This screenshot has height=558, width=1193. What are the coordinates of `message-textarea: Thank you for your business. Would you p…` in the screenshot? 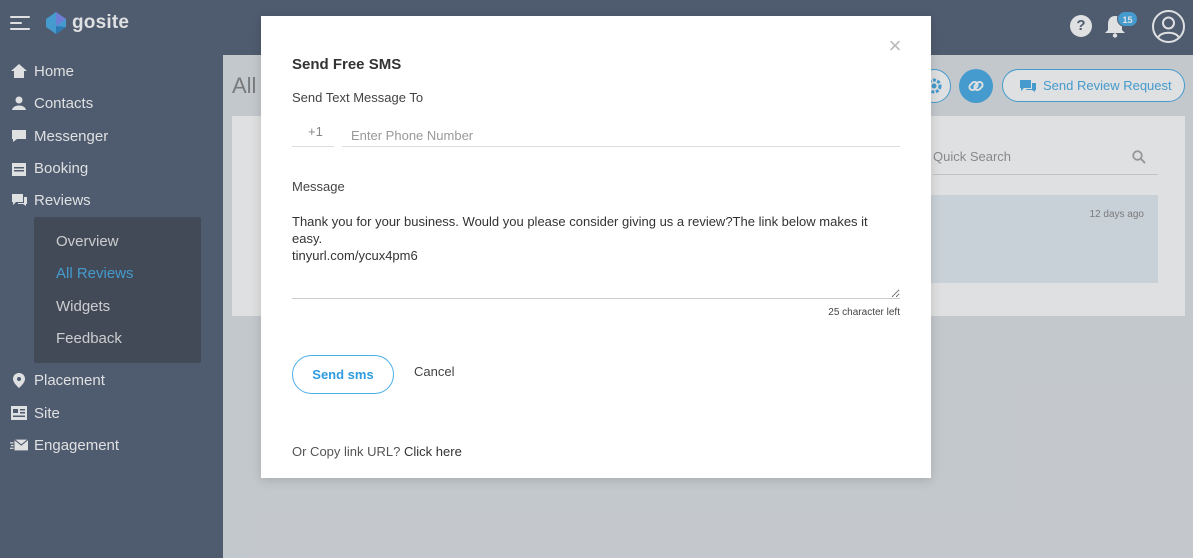 It's located at (596, 256).